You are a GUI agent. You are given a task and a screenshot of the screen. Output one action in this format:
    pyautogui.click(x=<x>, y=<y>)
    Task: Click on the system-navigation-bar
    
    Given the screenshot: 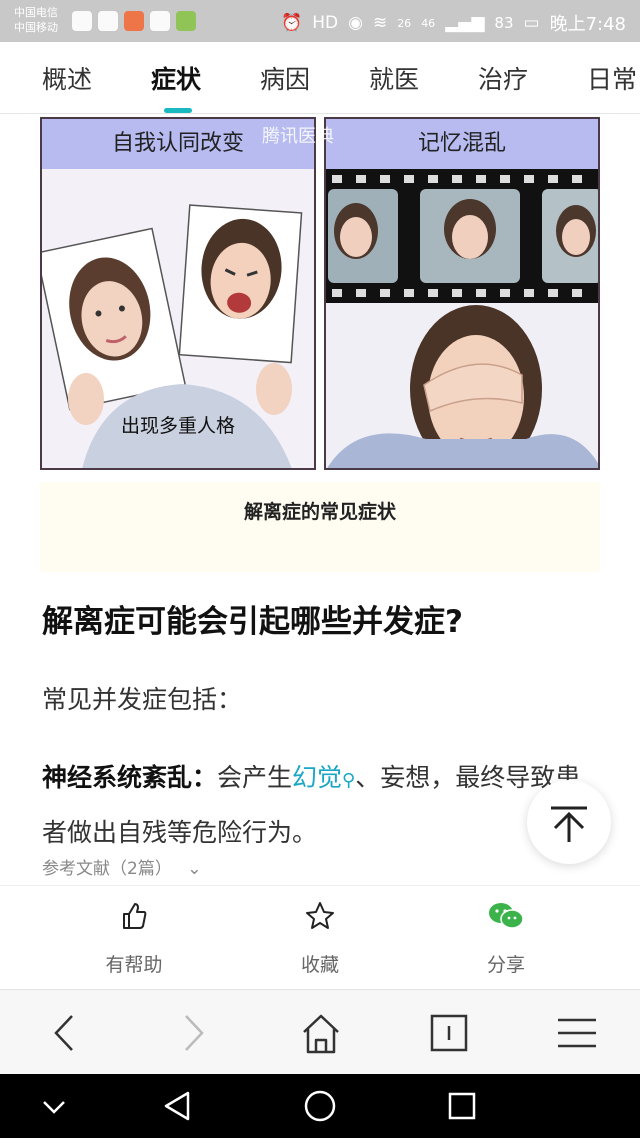 What is the action you would take?
    pyautogui.click(x=320, y=1106)
    